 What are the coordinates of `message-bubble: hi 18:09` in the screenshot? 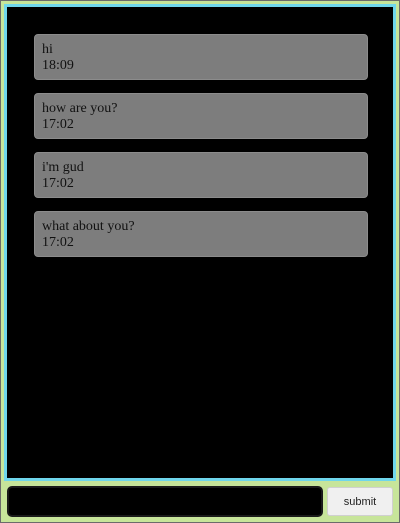 It's located at (201, 57).